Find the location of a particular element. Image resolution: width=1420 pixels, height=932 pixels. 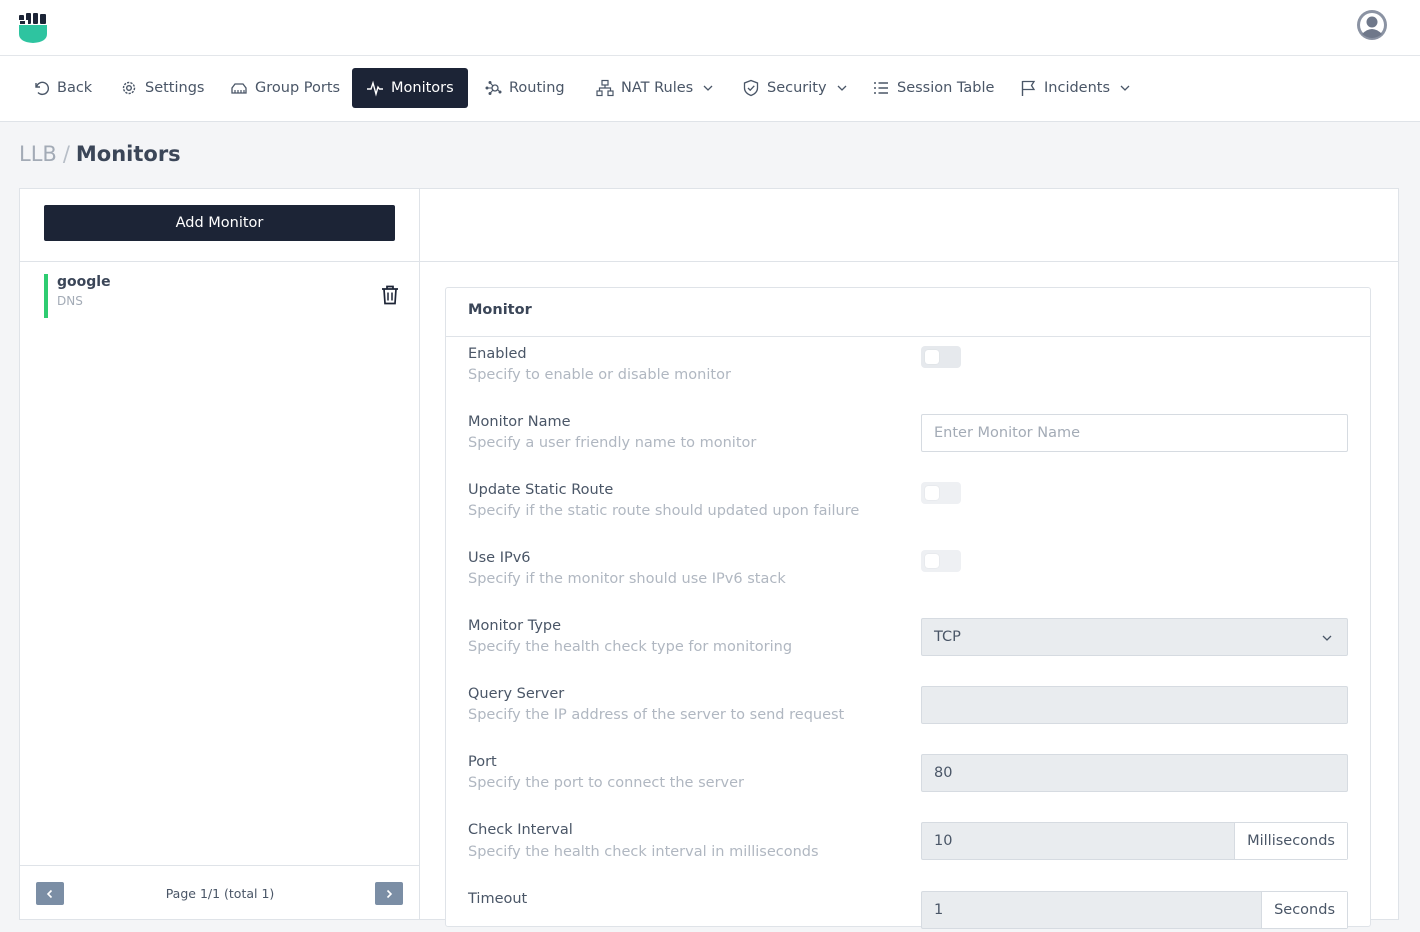

fist-logo-icon is located at coordinates (33, 28).